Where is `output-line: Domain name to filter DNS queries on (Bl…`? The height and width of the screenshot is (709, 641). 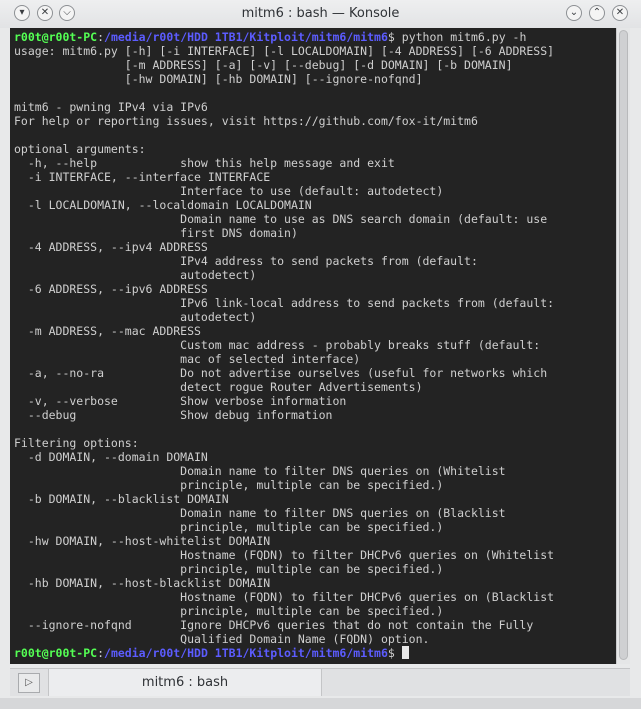
output-line: Domain name to filter DNS queries on (Bl… is located at coordinates (260, 513).